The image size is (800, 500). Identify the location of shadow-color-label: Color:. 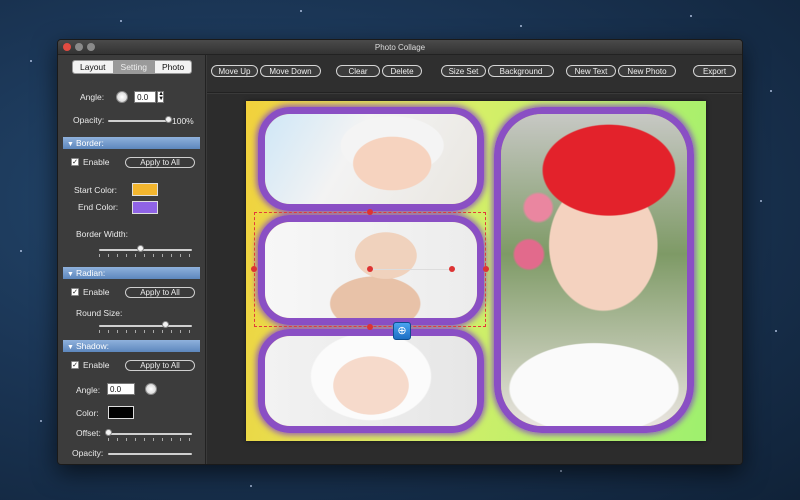
(87, 413).